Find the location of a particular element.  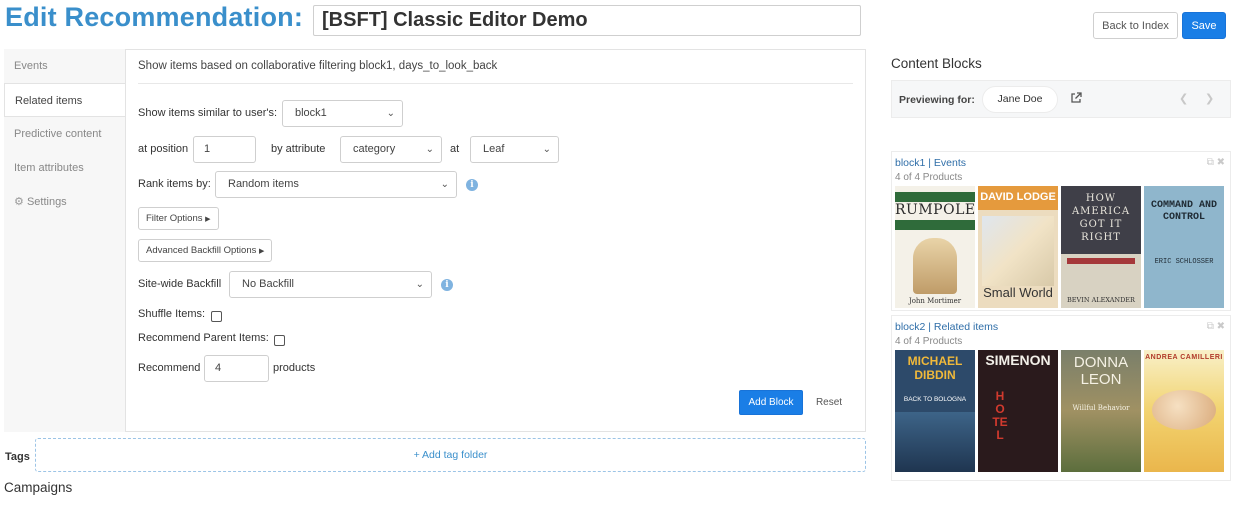

tab-related-items: Related items is located at coordinates (65, 100).